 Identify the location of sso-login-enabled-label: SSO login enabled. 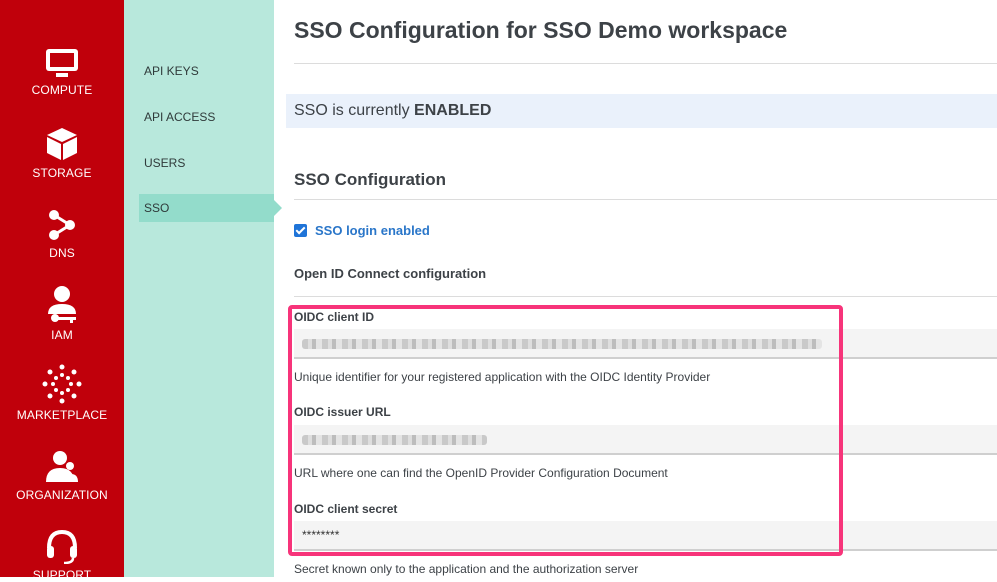
(372, 230).